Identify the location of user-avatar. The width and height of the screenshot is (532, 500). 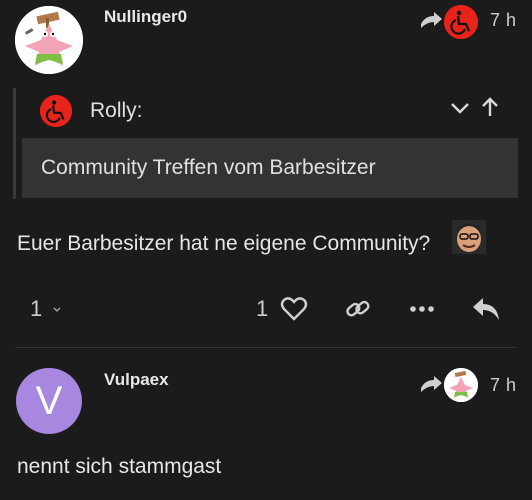
(49, 40).